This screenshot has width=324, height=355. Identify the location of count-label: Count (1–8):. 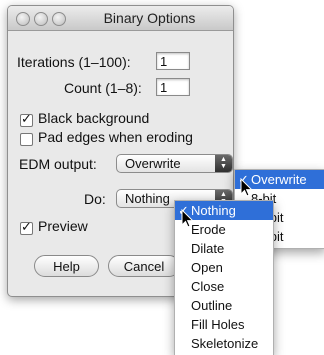
(103, 88).